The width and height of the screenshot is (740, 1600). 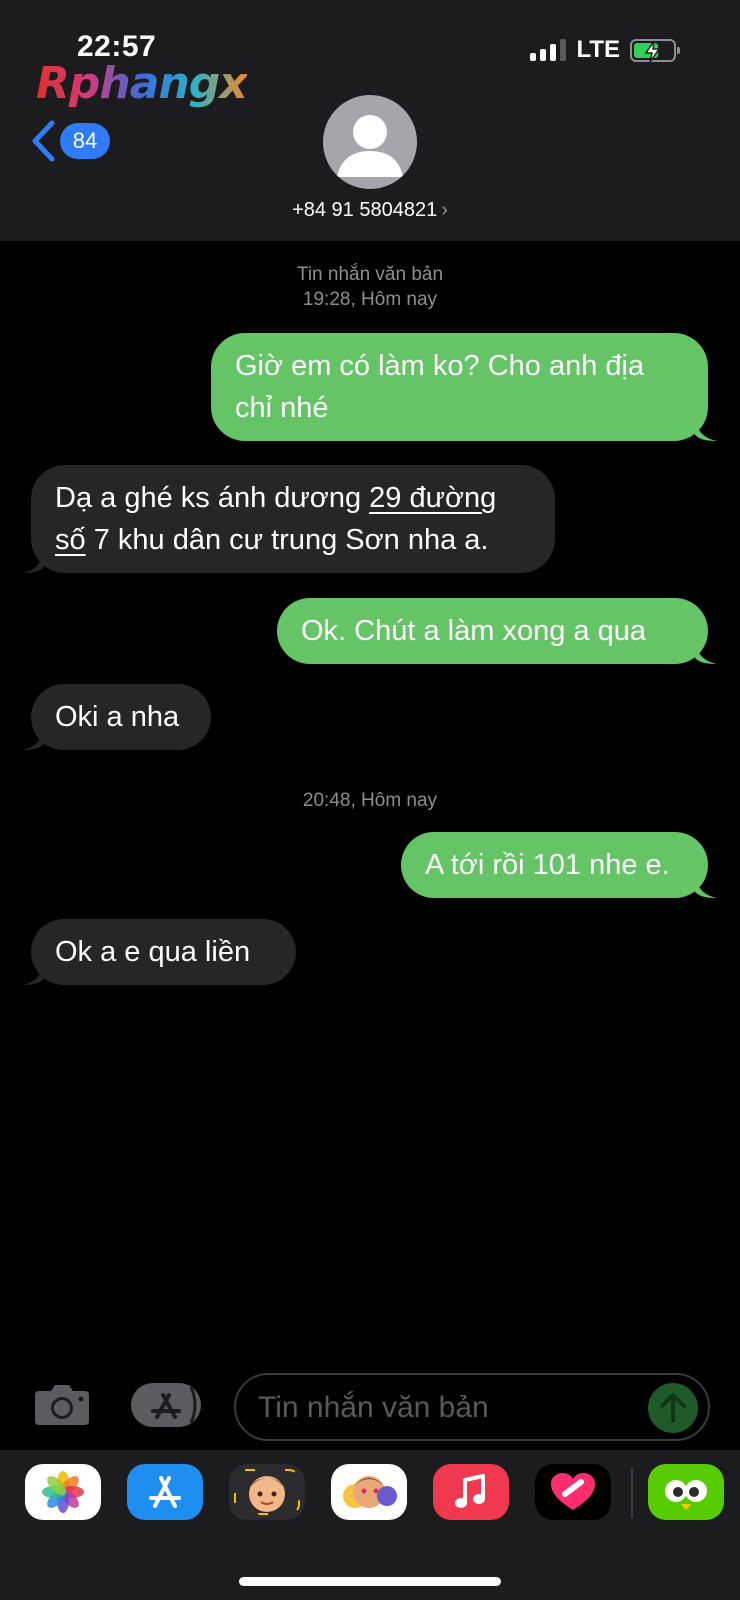 I want to click on contact-name: +84 91 5804821 ›, so click(x=370, y=210).